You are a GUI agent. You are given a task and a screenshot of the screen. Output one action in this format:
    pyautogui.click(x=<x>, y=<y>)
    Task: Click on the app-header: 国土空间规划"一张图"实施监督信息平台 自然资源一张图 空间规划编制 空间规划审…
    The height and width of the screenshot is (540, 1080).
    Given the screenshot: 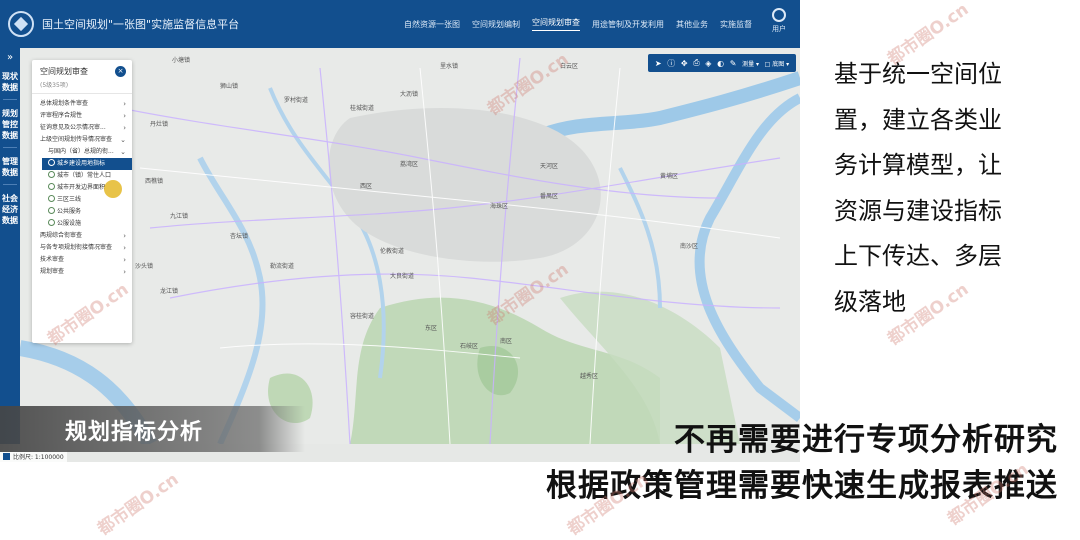 What is the action you would take?
    pyautogui.click(x=400, y=24)
    